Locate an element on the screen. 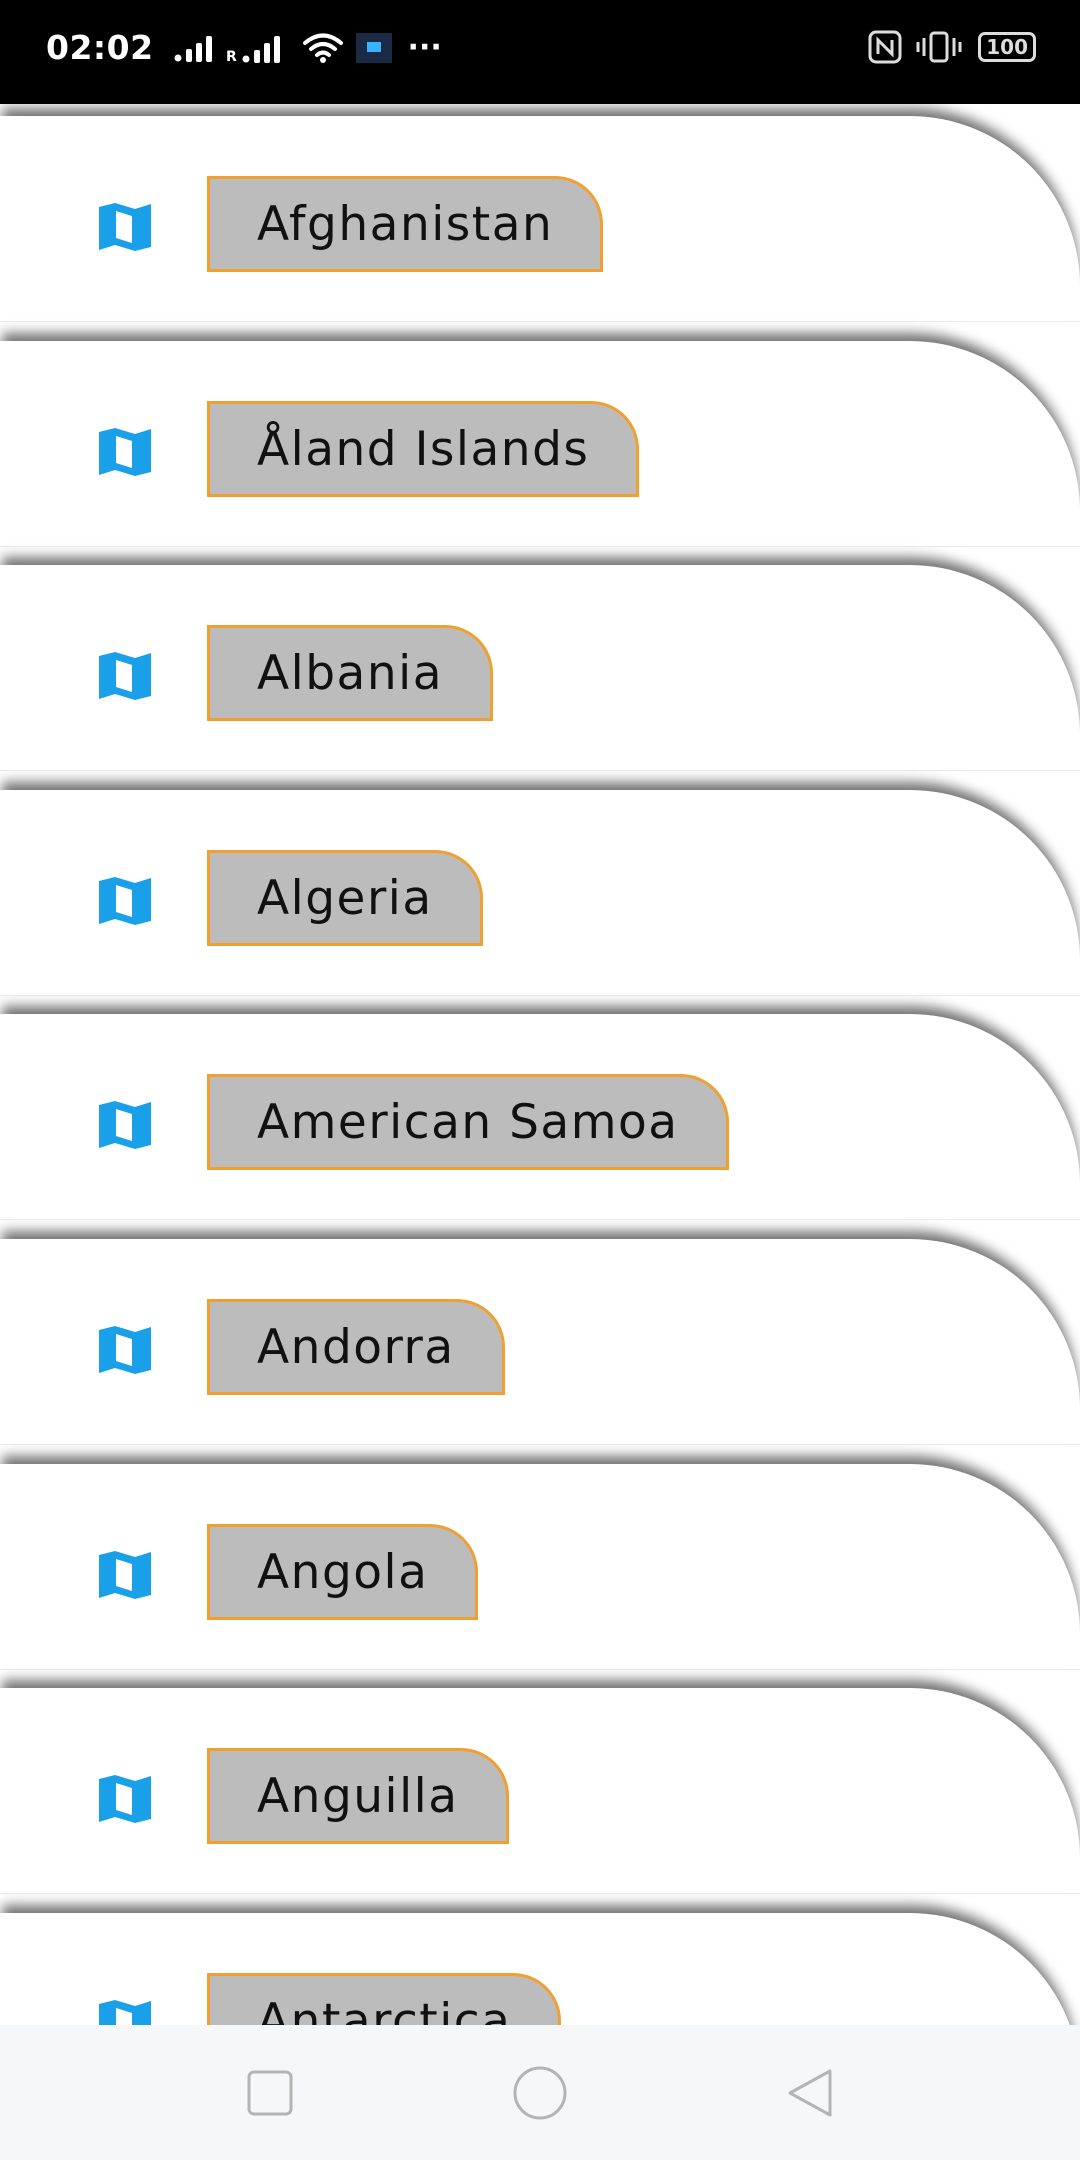 This screenshot has width=1080, height=2160. list-item: Andorra is located at coordinates (540, 1342).